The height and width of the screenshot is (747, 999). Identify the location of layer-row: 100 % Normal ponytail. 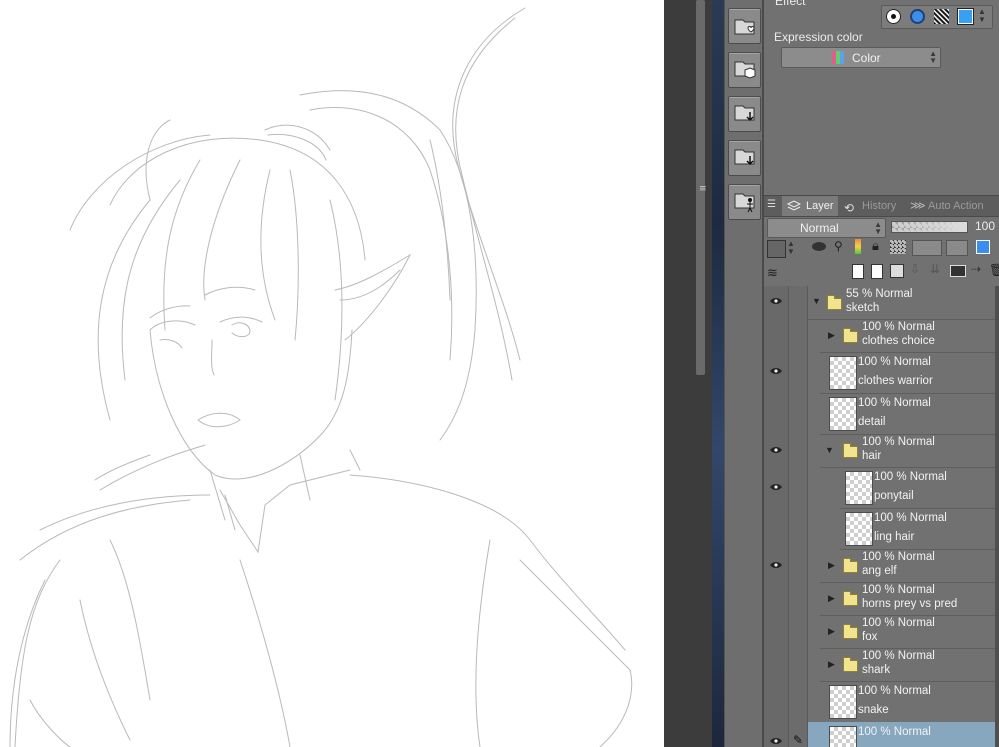
(918, 488).